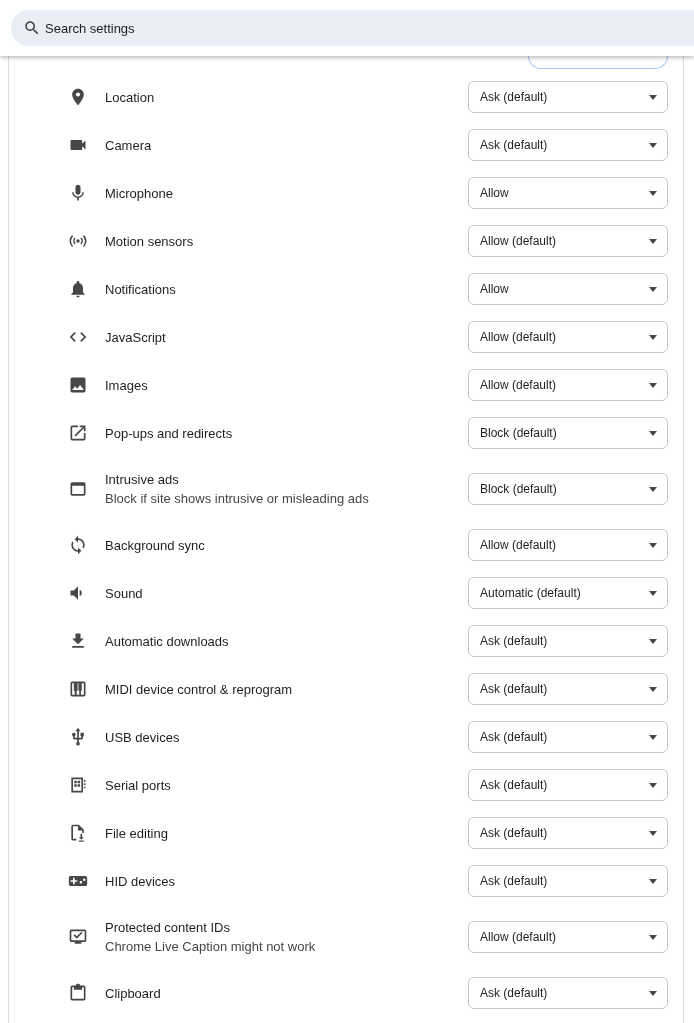 The height and width of the screenshot is (1023, 694). Describe the element at coordinates (143, 737) in the screenshot. I see `permission-label: USB devices` at that location.